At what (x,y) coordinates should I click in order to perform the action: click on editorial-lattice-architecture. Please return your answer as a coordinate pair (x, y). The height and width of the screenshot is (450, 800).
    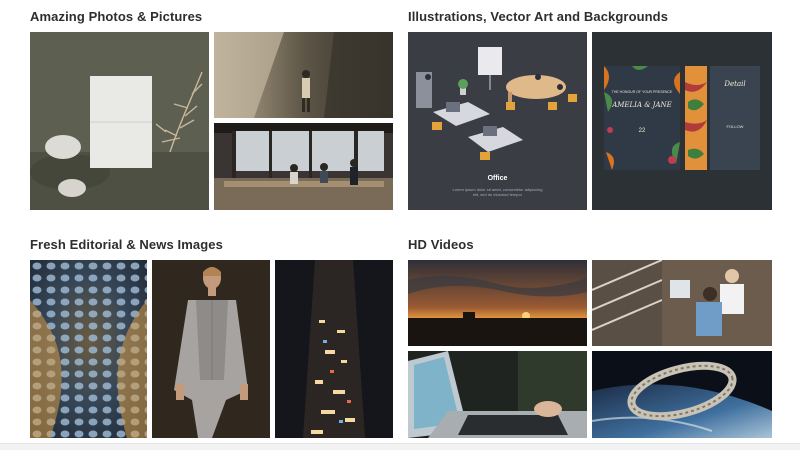
    Looking at the image, I should click on (88, 349).